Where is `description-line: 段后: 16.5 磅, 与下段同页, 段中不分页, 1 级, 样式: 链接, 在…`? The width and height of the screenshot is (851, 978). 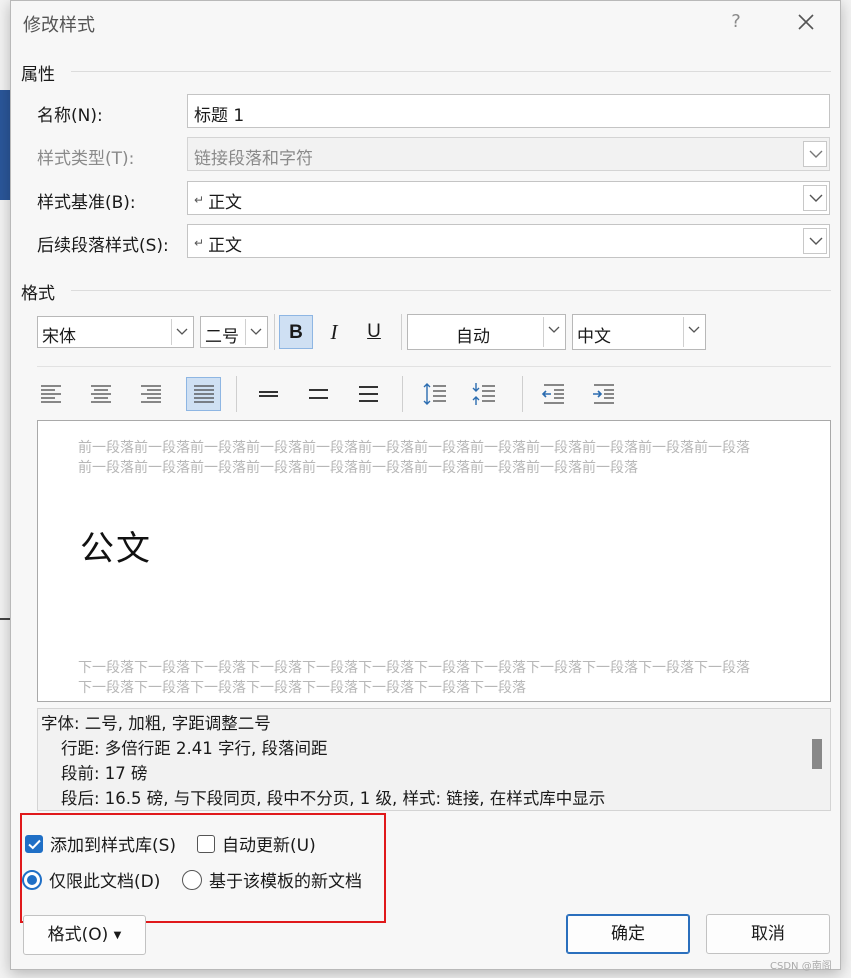 description-line: 段后: 16.5 磅, 与下段同页, 段中不分页, 1 级, 样式: 链接, 在… is located at coordinates (333, 798).